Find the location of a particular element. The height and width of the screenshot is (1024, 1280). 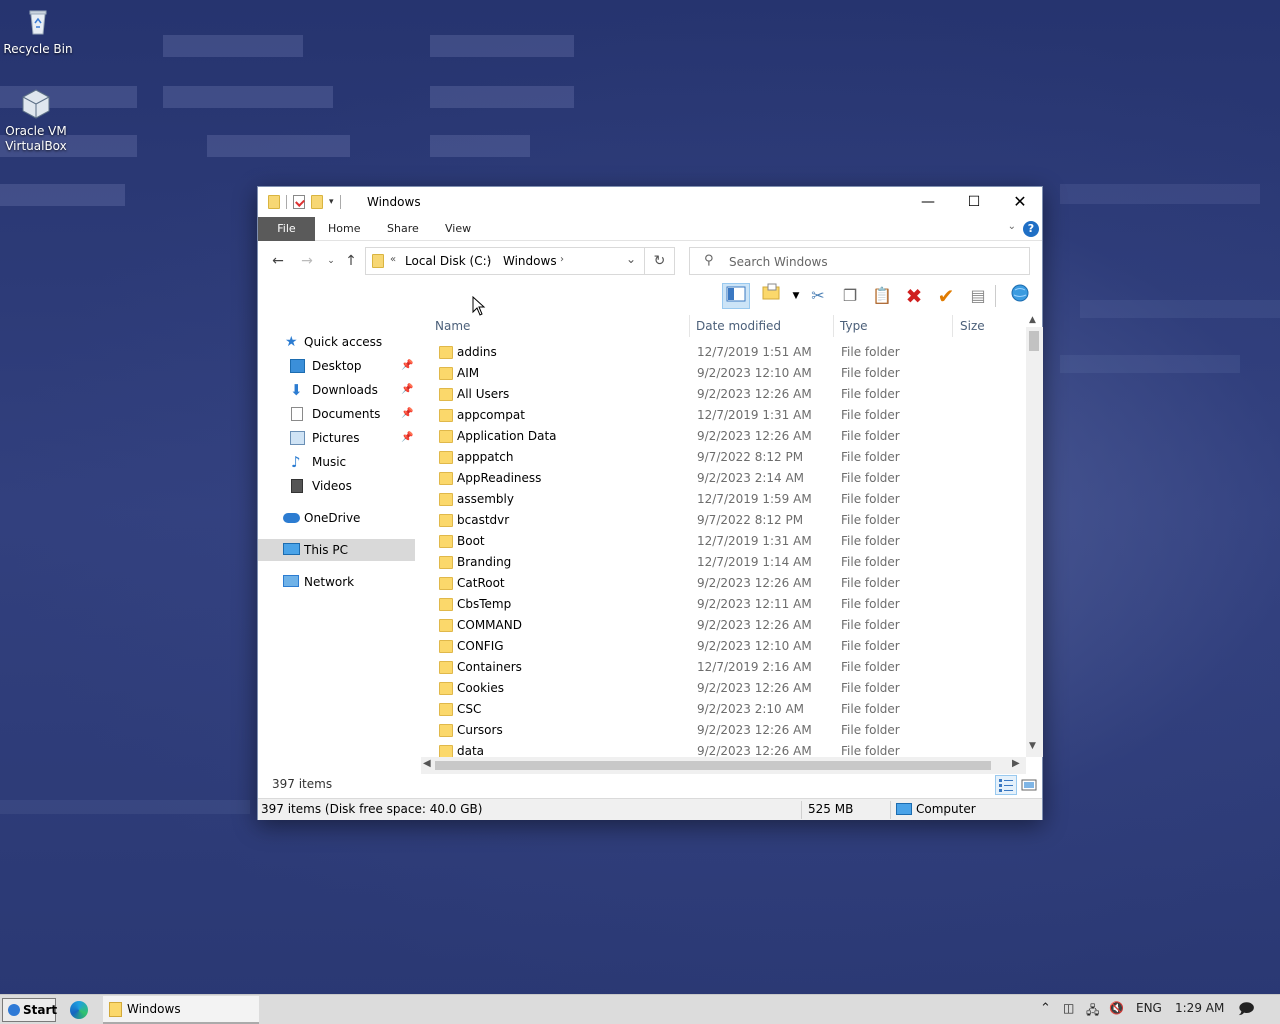

minimize-button: — is located at coordinates (928, 202).